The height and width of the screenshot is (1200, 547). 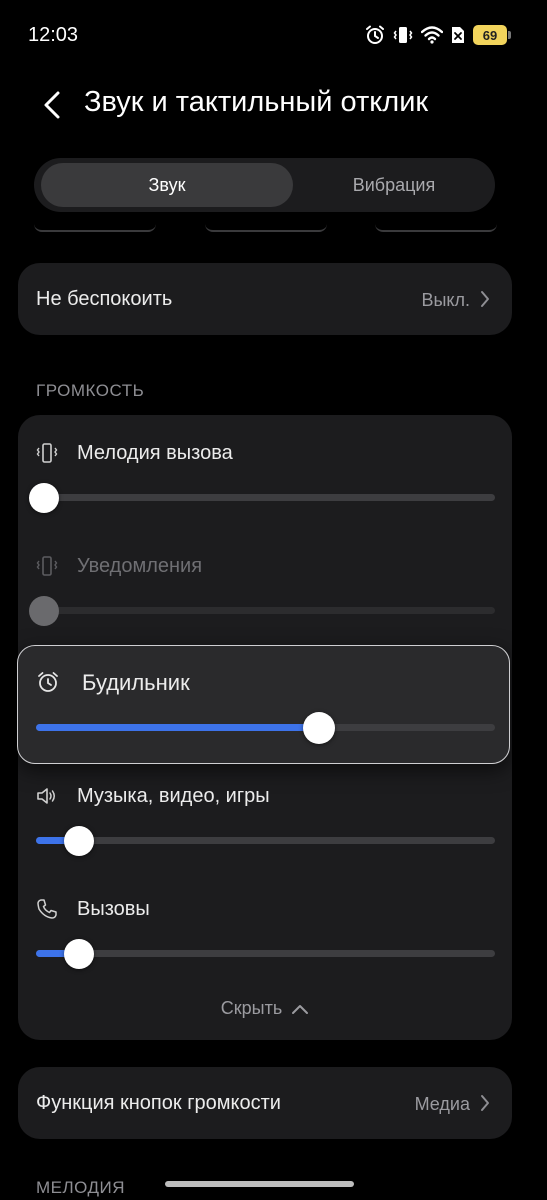 I want to click on segmented-tabs: Звук Вибрация, so click(x=264, y=185).